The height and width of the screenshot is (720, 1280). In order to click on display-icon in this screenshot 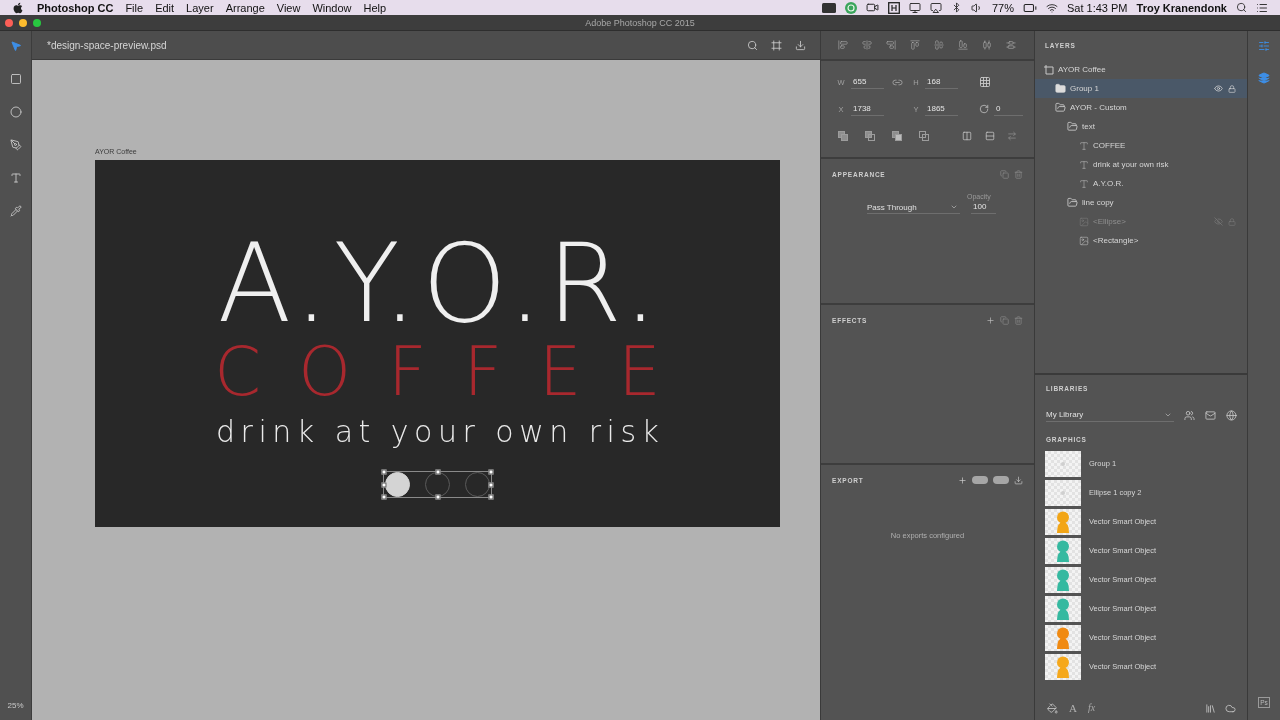, I will do `click(828, 7)`.